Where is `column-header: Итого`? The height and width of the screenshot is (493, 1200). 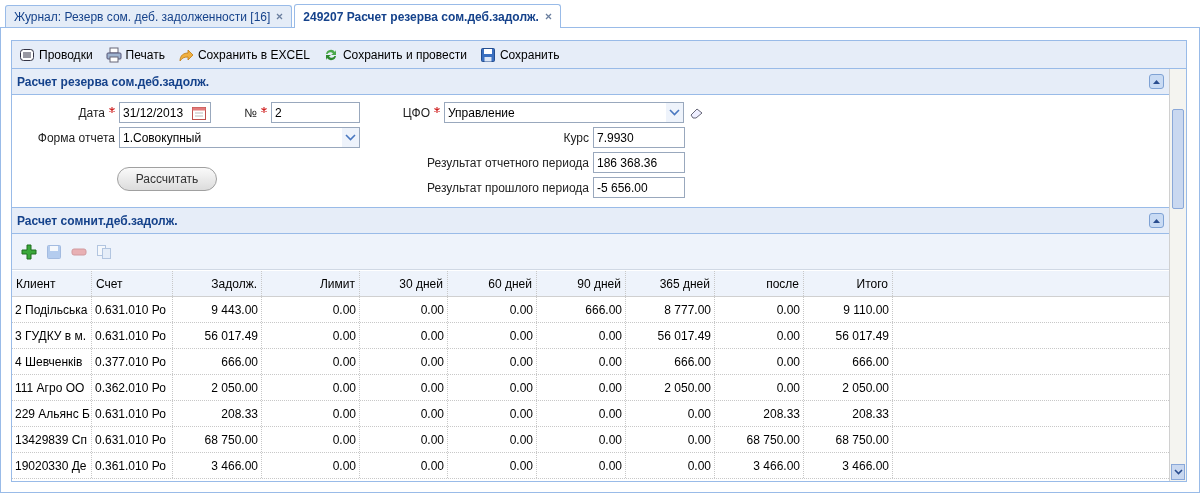
column-header: Итого is located at coordinates (848, 283).